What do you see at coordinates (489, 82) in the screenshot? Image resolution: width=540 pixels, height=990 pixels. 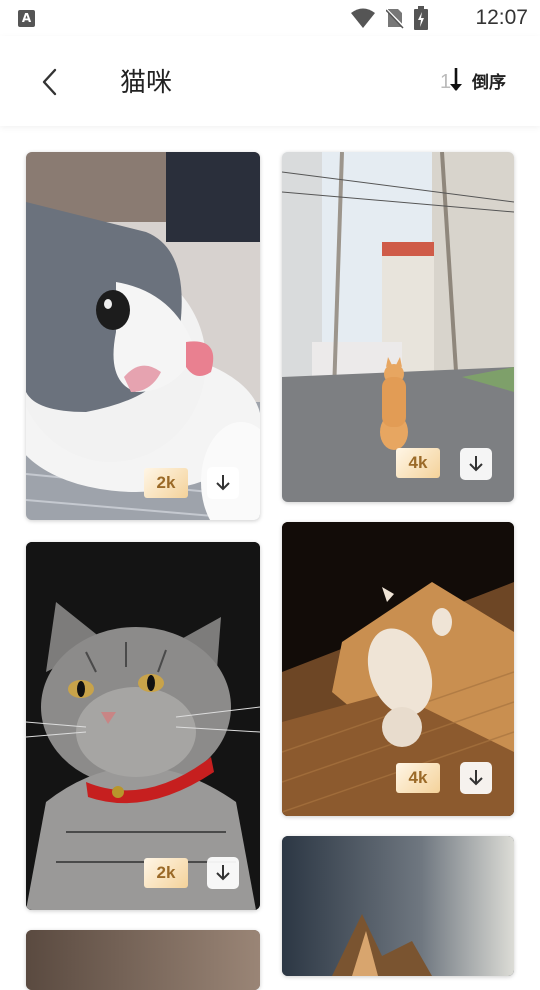 I see `sort-label: 倒序` at bounding box center [489, 82].